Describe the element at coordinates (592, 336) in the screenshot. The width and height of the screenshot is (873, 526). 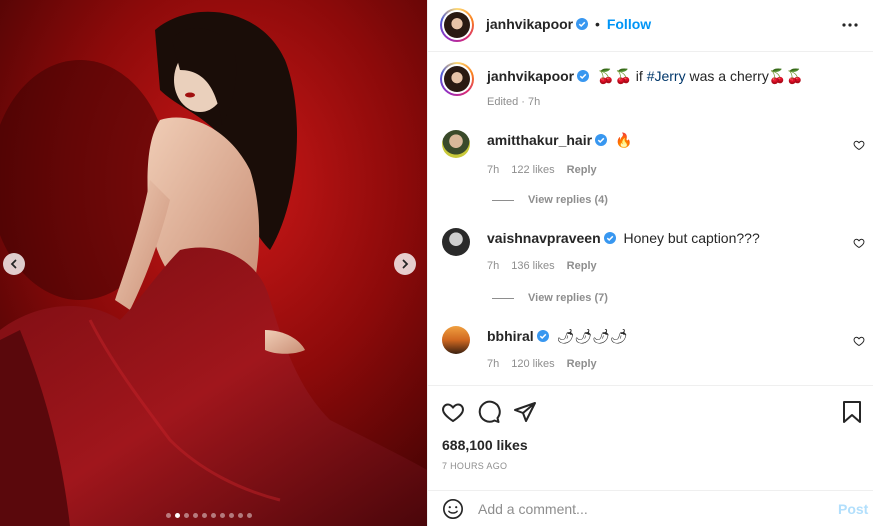
I see `comment-body: 🌶🌶🌶🌶` at that location.